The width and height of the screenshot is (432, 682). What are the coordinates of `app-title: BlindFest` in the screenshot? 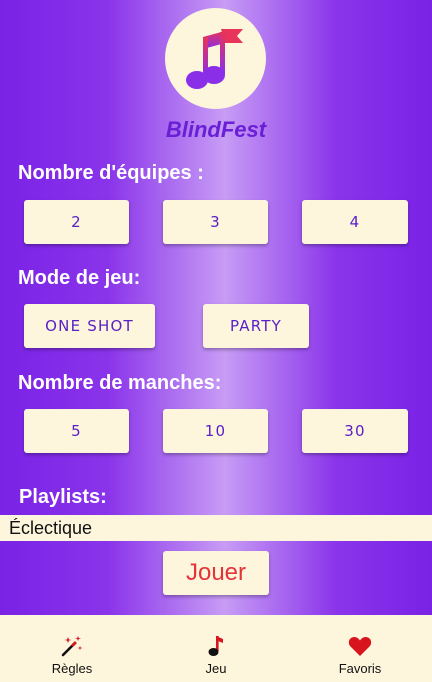 It's located at (216, 129).